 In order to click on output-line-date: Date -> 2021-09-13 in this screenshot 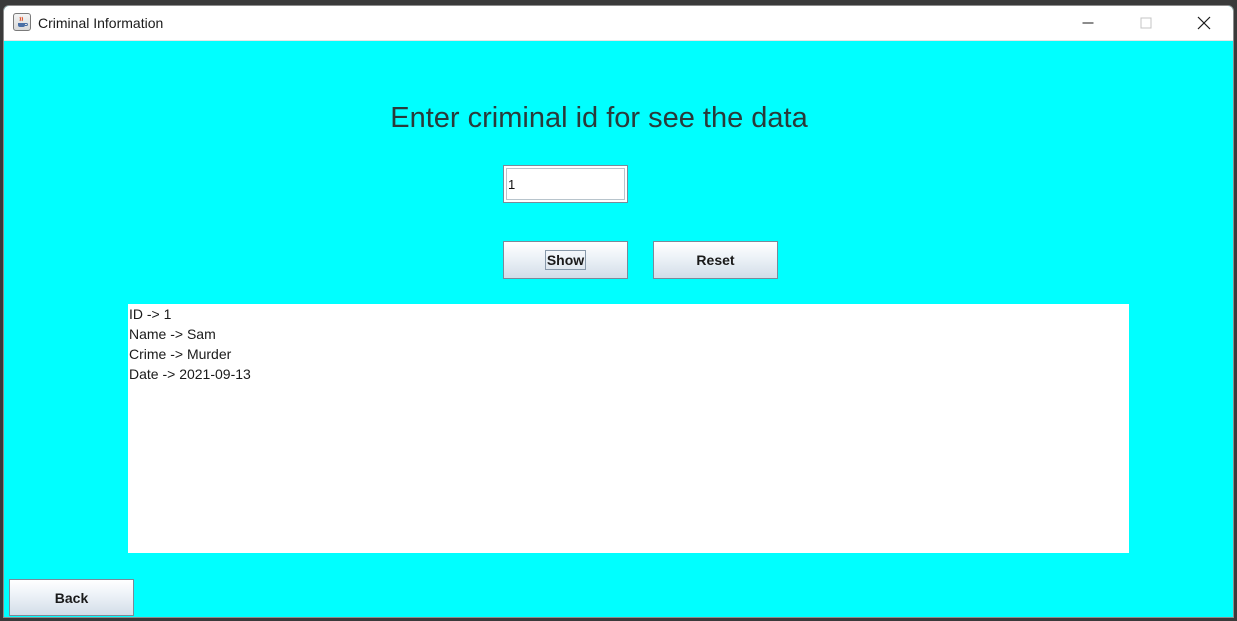, I will do `click(190, 374)`.